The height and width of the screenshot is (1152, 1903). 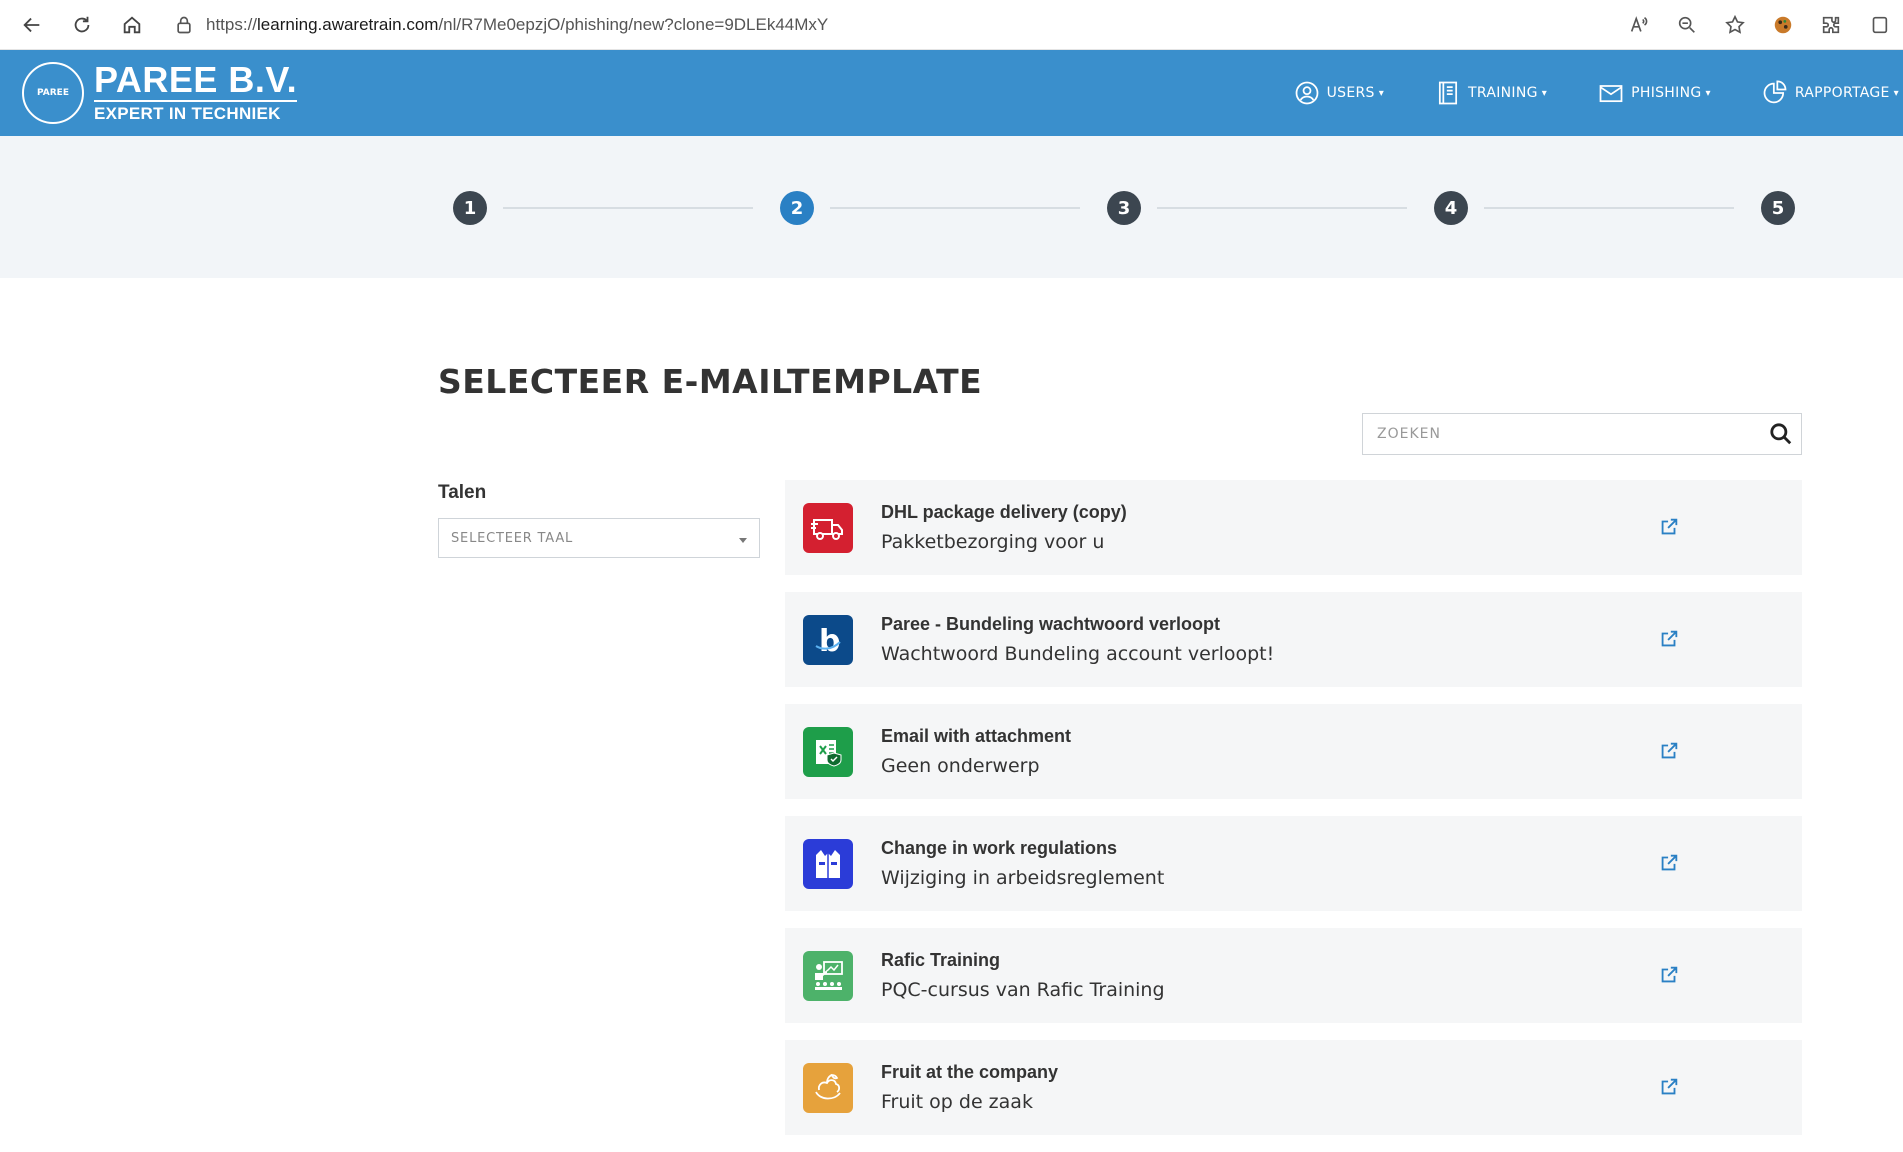 I want to click on classroom-icon, so click(x=828, y=975).